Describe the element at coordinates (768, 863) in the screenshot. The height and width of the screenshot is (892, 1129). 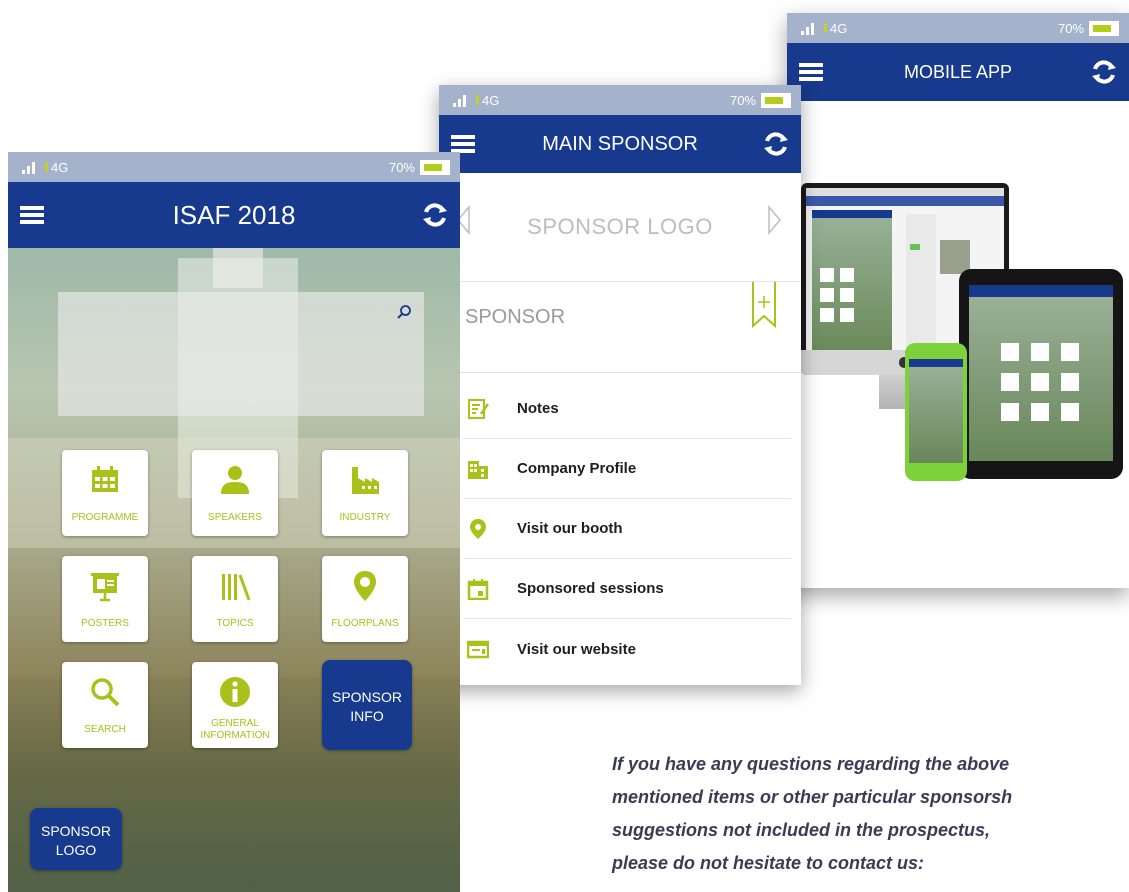
I see `contact-line: please do not hesitate to contact us:` at that location.